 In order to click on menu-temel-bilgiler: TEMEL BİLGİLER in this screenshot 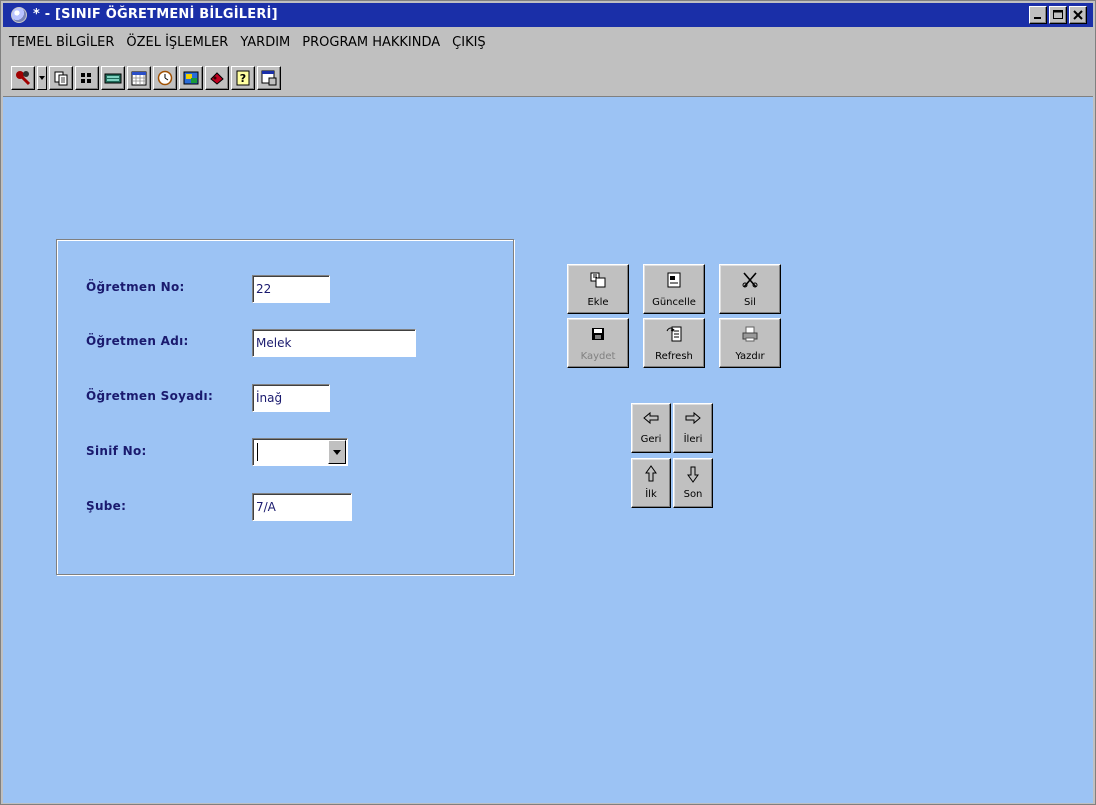, I will do `click(61, 43)`.